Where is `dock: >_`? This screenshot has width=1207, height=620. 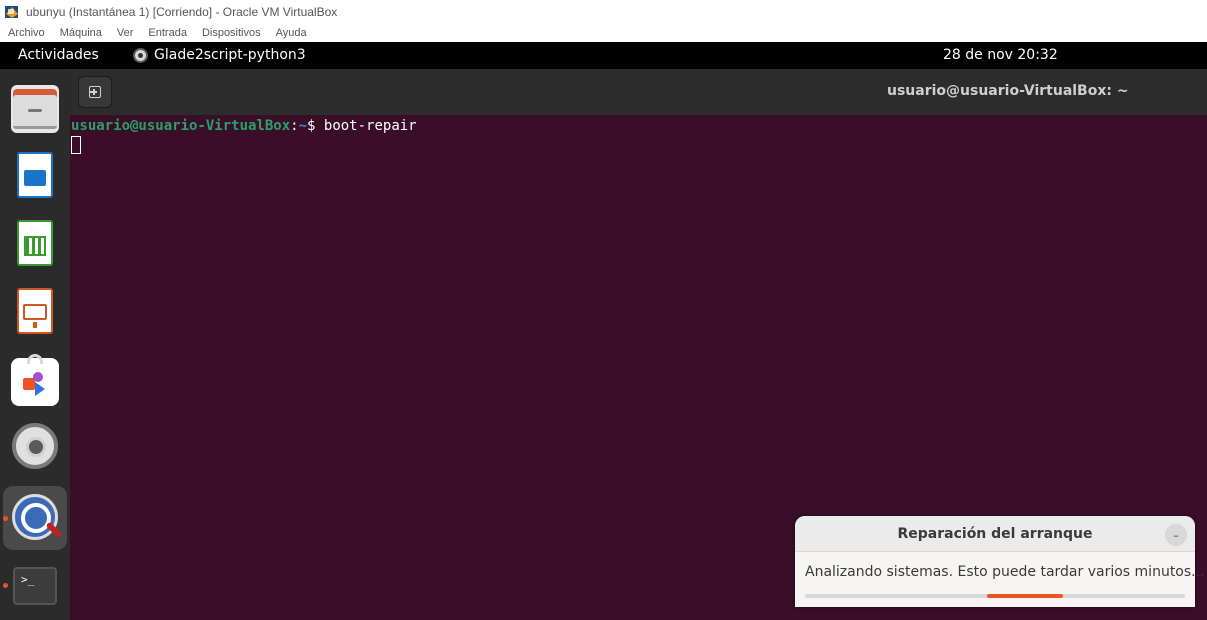
dock: >_ is located at coordinates (35, 344).